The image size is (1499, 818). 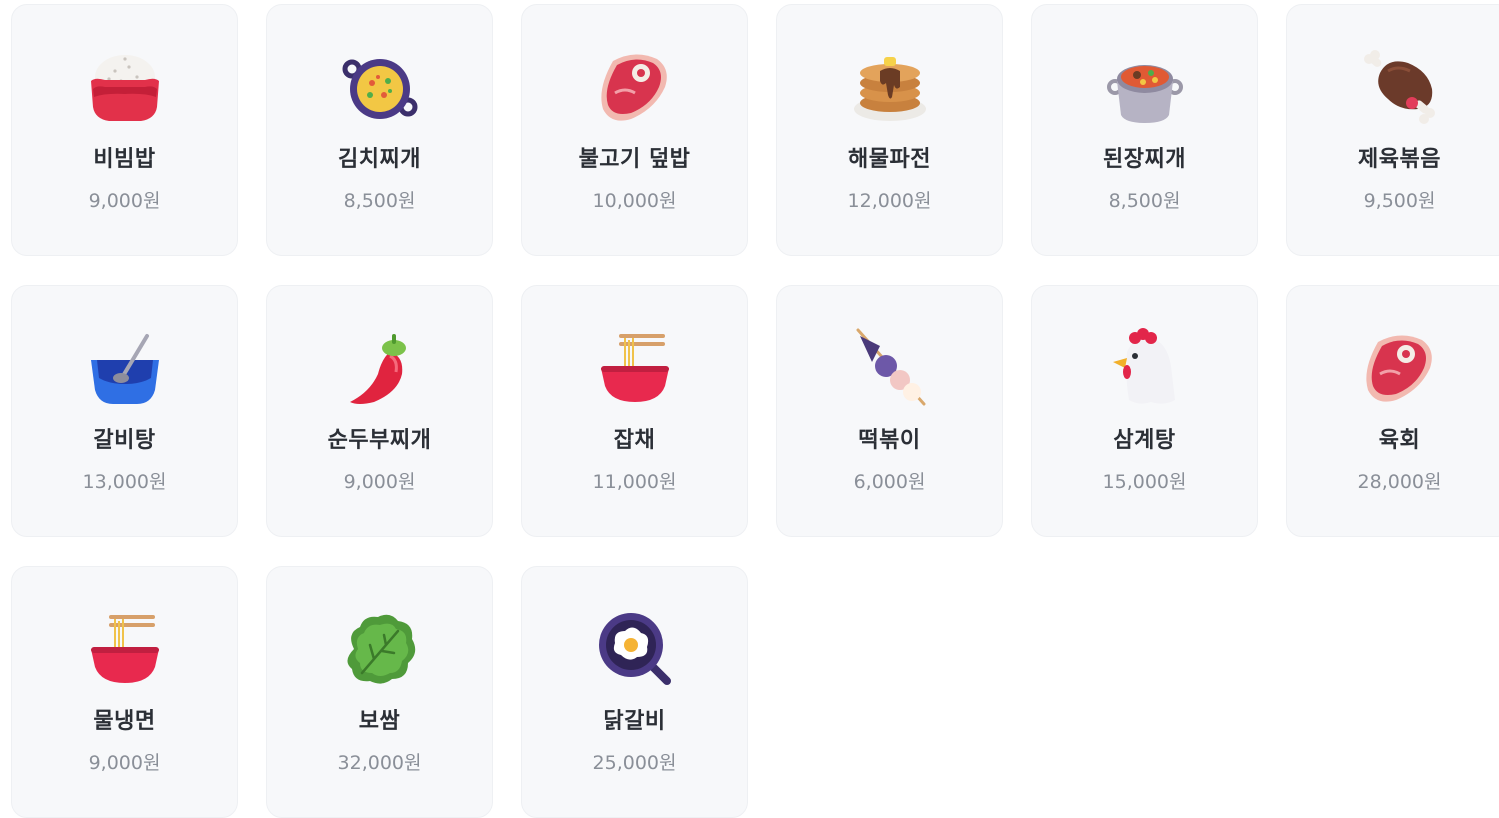 What do you see at coordinates (124, 411) in the screenshot?
I see `menu-card-galbitang: 갈비탕 13,000원` at bounding box center [124, 411].